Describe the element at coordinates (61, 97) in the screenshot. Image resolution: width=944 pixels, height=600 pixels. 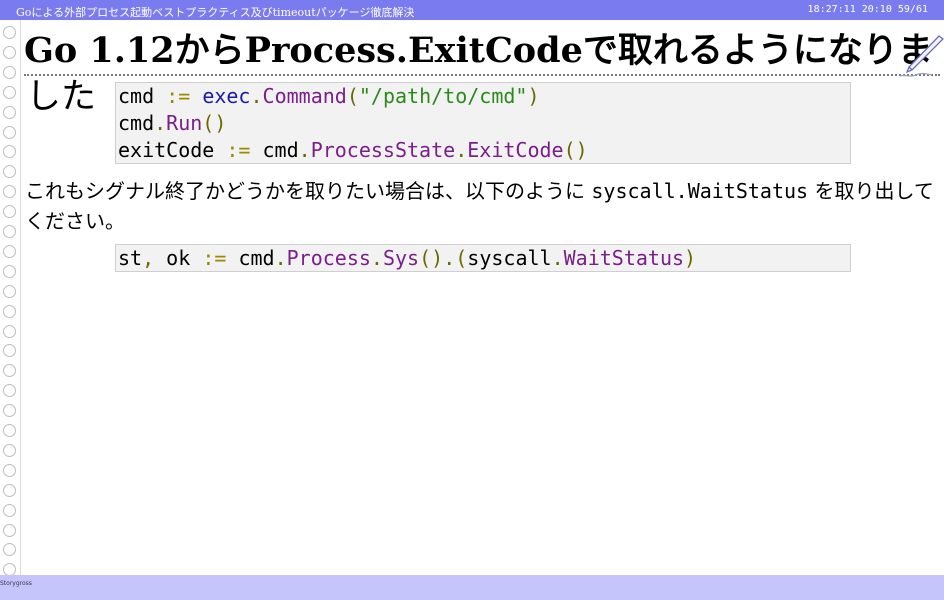
I see `slide-title-continued: した` at that location.